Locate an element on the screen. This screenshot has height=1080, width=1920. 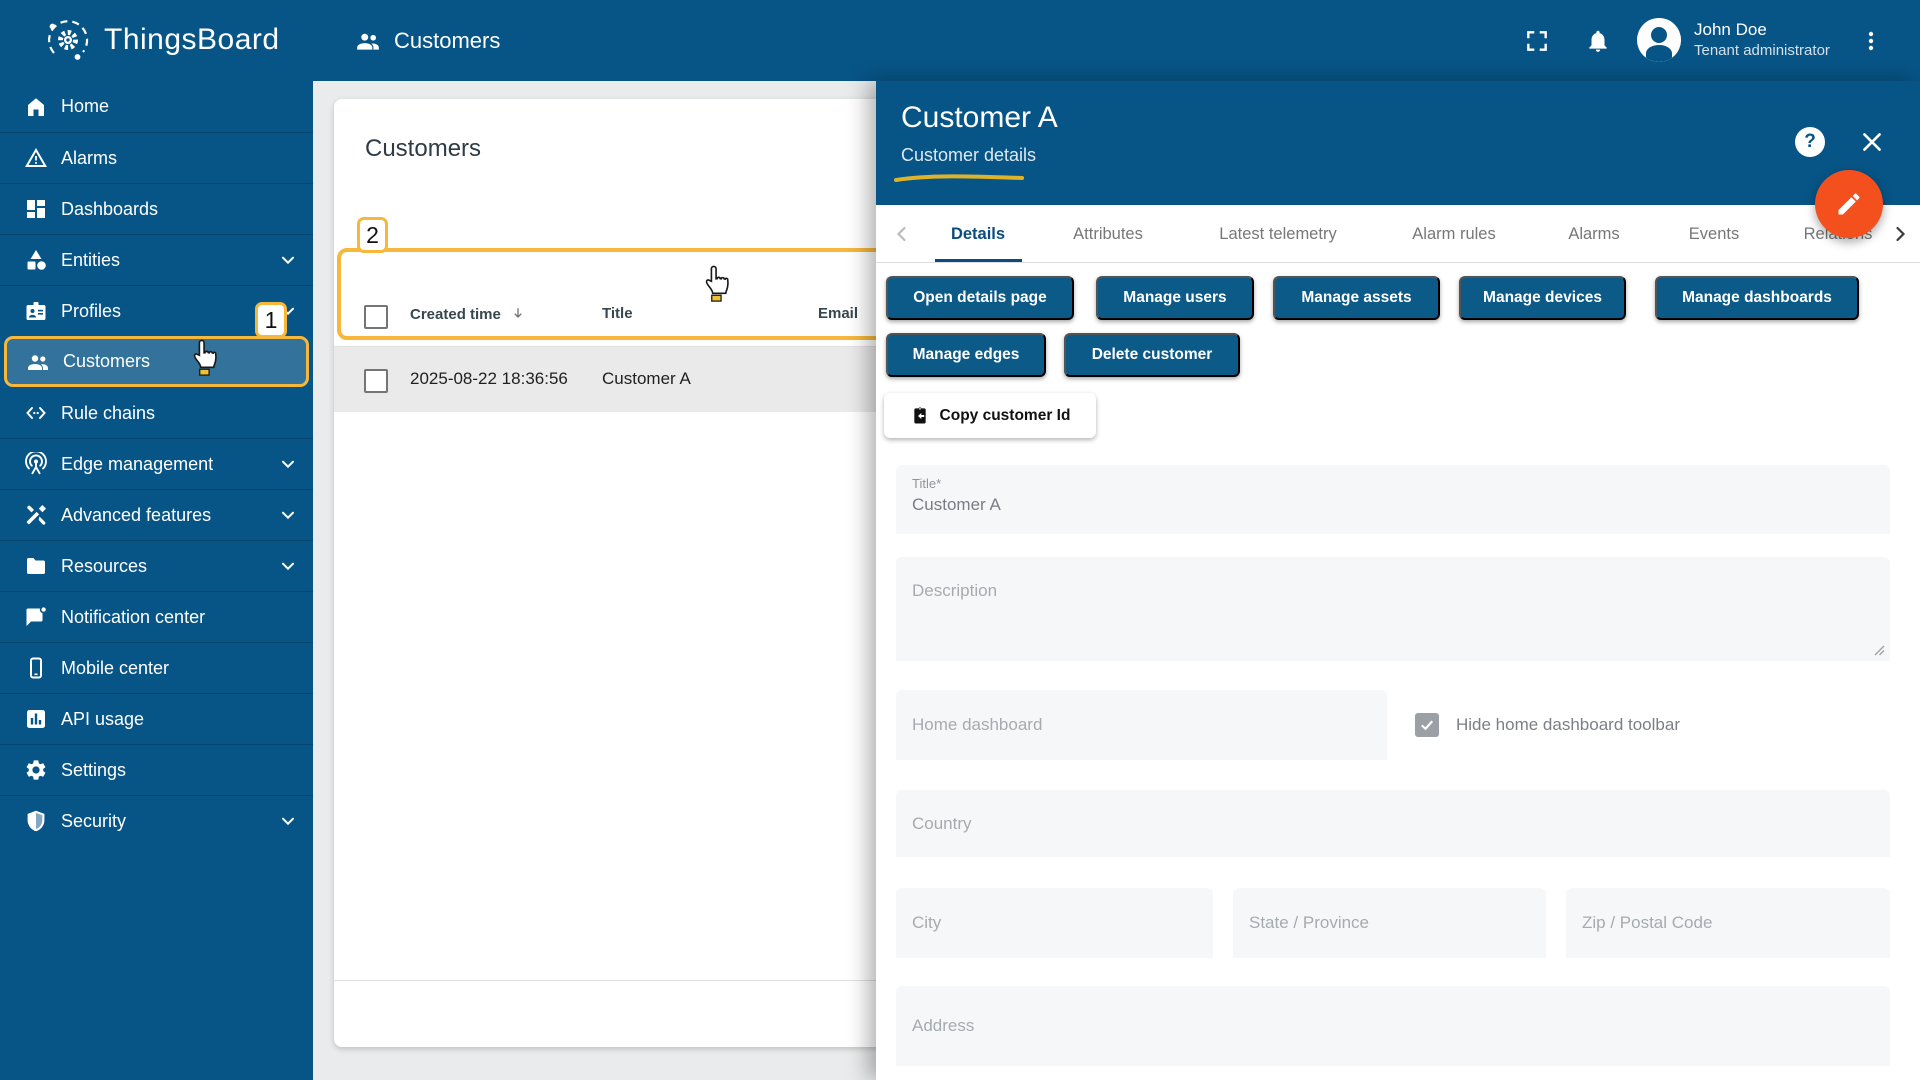
tabs-scroll-right-button is located at coordinates (1900, 234).